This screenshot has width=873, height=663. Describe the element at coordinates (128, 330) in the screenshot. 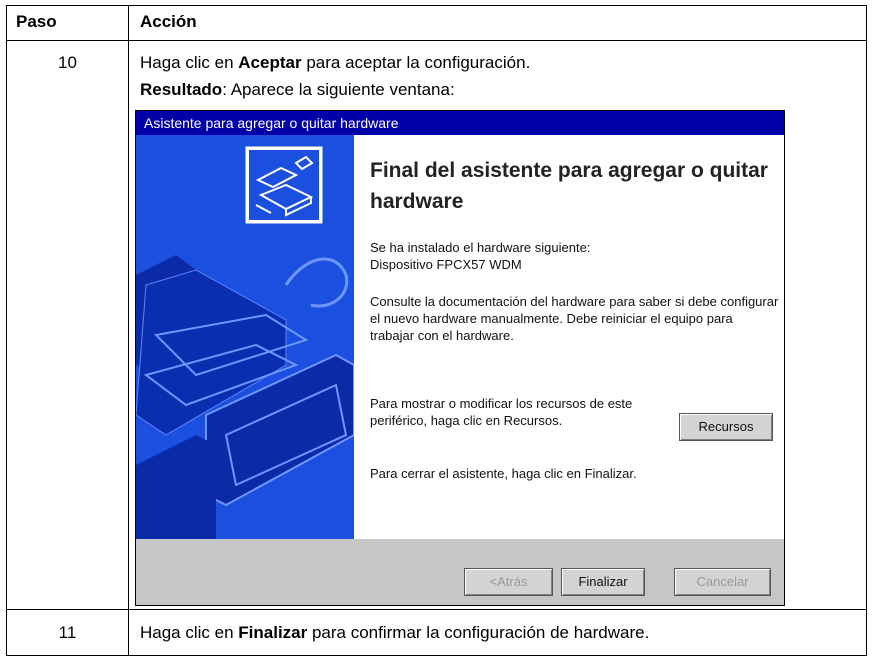

I see `column-divider` at that location.